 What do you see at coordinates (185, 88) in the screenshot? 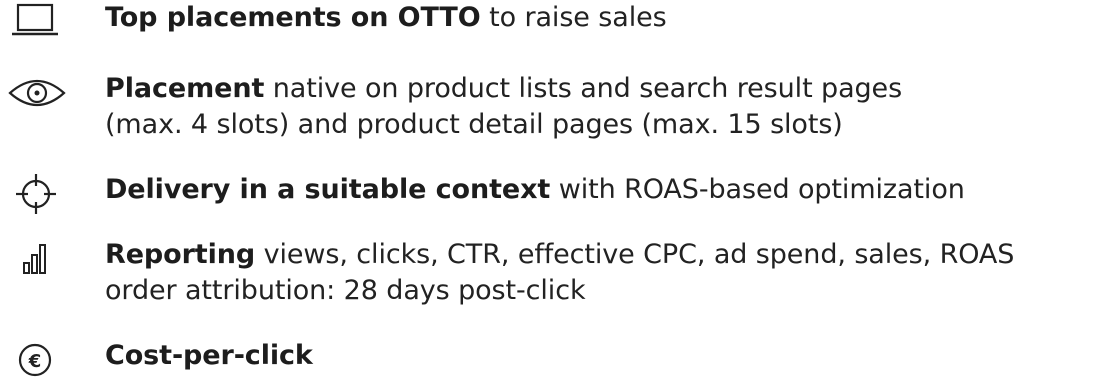
I see `feature-title: Placement` at bounding box center [185, 88].